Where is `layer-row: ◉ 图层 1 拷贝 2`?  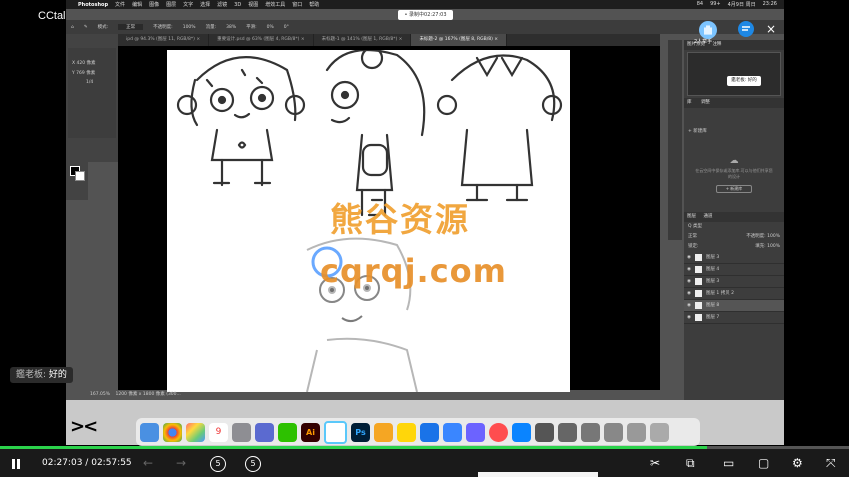 layer-row: ◉ 图层 1 拷贝 2 is located at coordinates (734, 294).